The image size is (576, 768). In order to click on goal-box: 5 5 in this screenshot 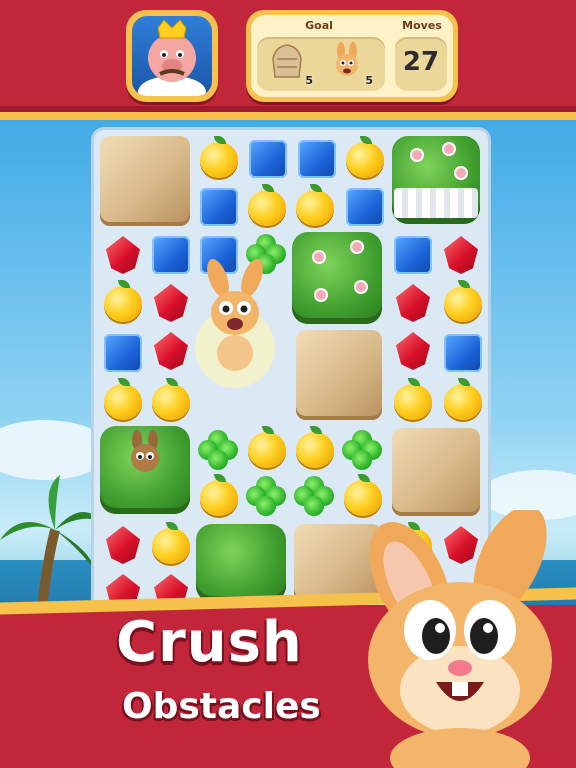, I will do `click(321, 64)`.